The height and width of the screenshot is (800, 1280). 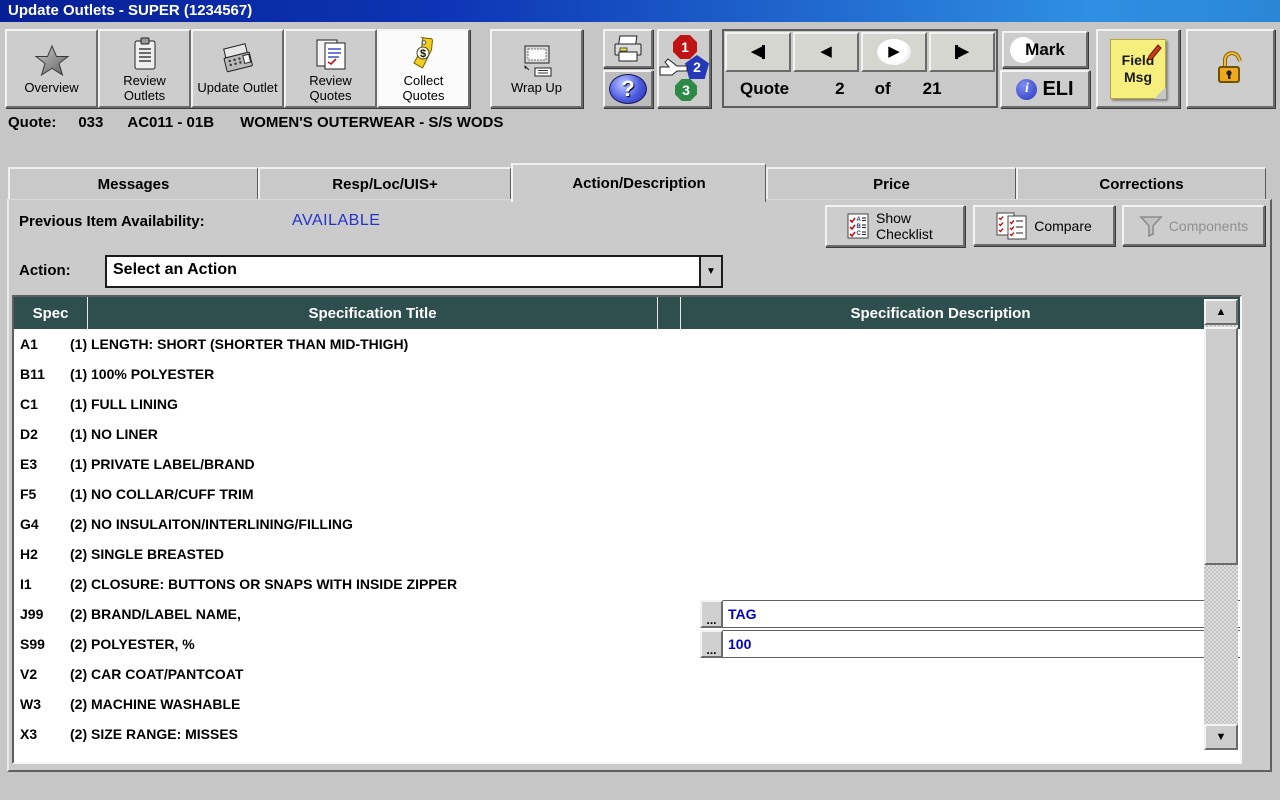 I want to click on scroll-down-icon: ▼, so click(x=1221, y=737).